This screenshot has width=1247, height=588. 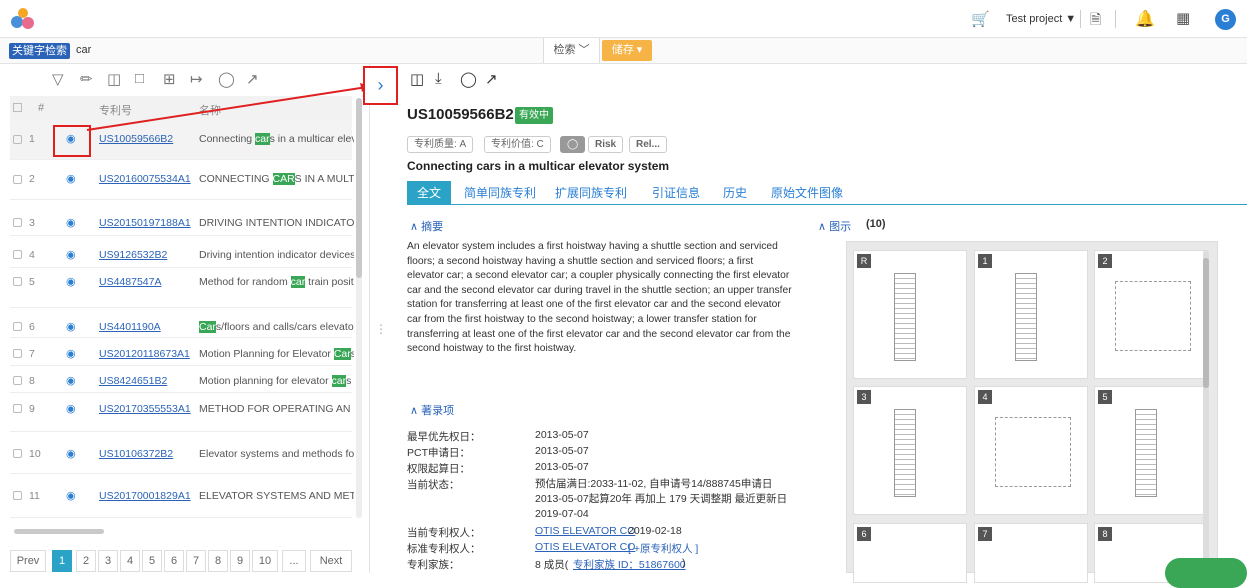 I want to click on tab-simple-family: 简单同族专利, so click(x=500, y=193).